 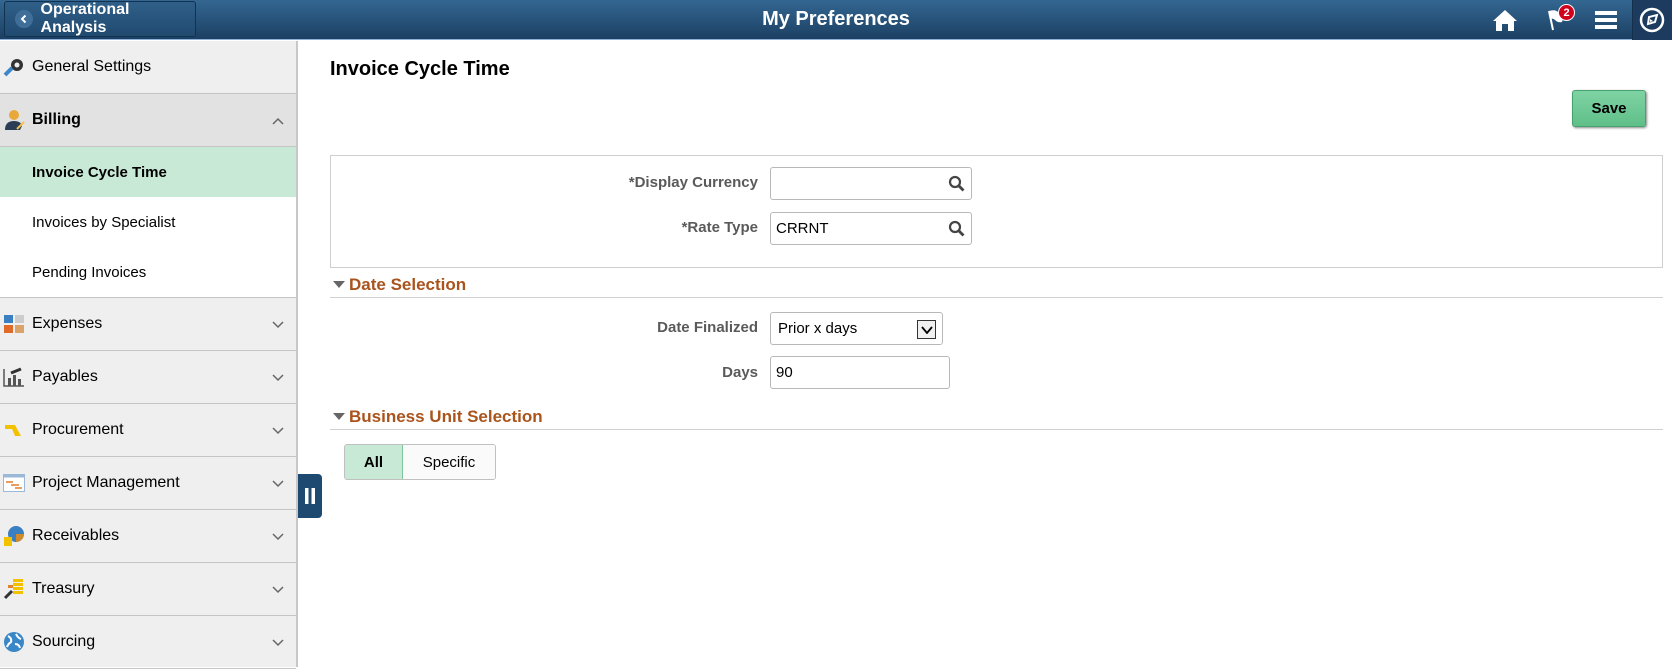 What do you see at coordinates (14, 642) in the screenshot?
I see `sourcing-globe-icon` at bounding box center [14, 642].